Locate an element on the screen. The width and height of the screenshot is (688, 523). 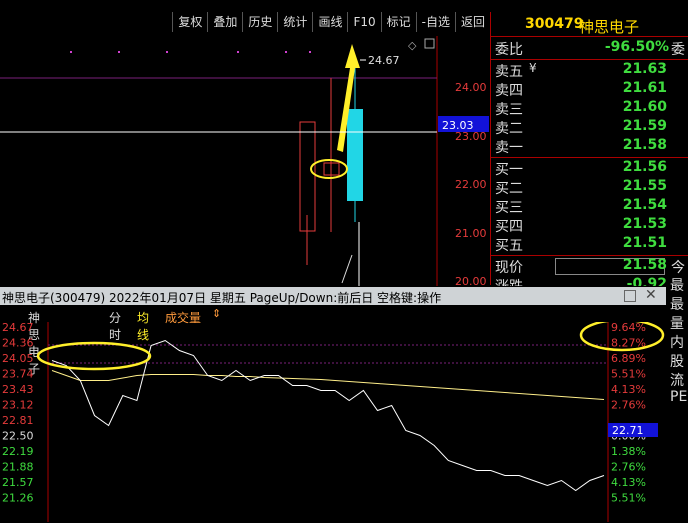
chart-toolbar: 复权 叠加 历史 统计 画线 F10 标记 -自选 返回 is located at coordinates (245, 23).